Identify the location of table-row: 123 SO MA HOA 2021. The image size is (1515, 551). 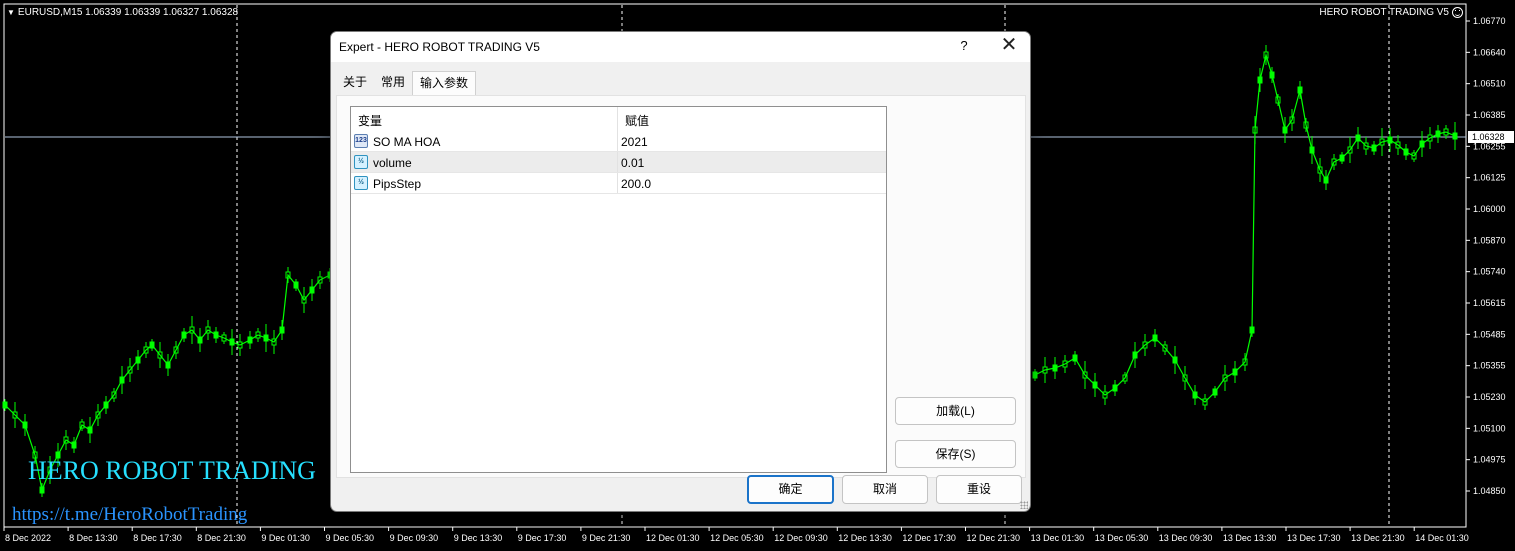
(618, 141).